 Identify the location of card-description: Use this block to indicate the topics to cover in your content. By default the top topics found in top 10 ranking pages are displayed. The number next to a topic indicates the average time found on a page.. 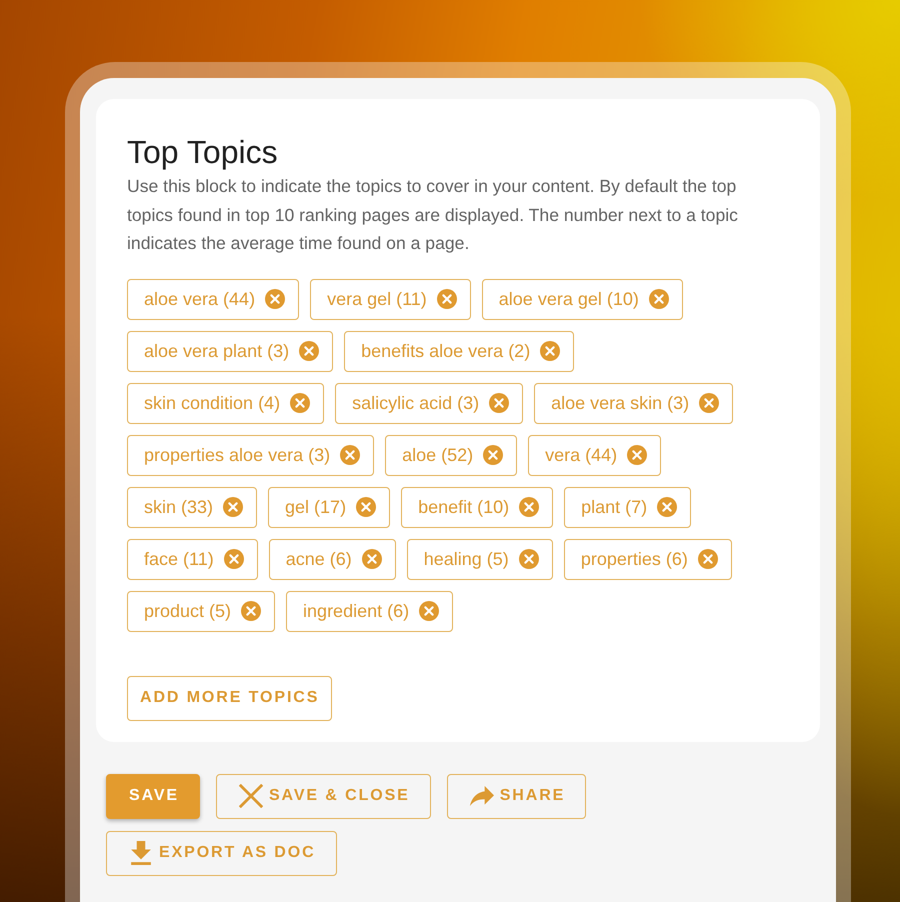
(433, 215).